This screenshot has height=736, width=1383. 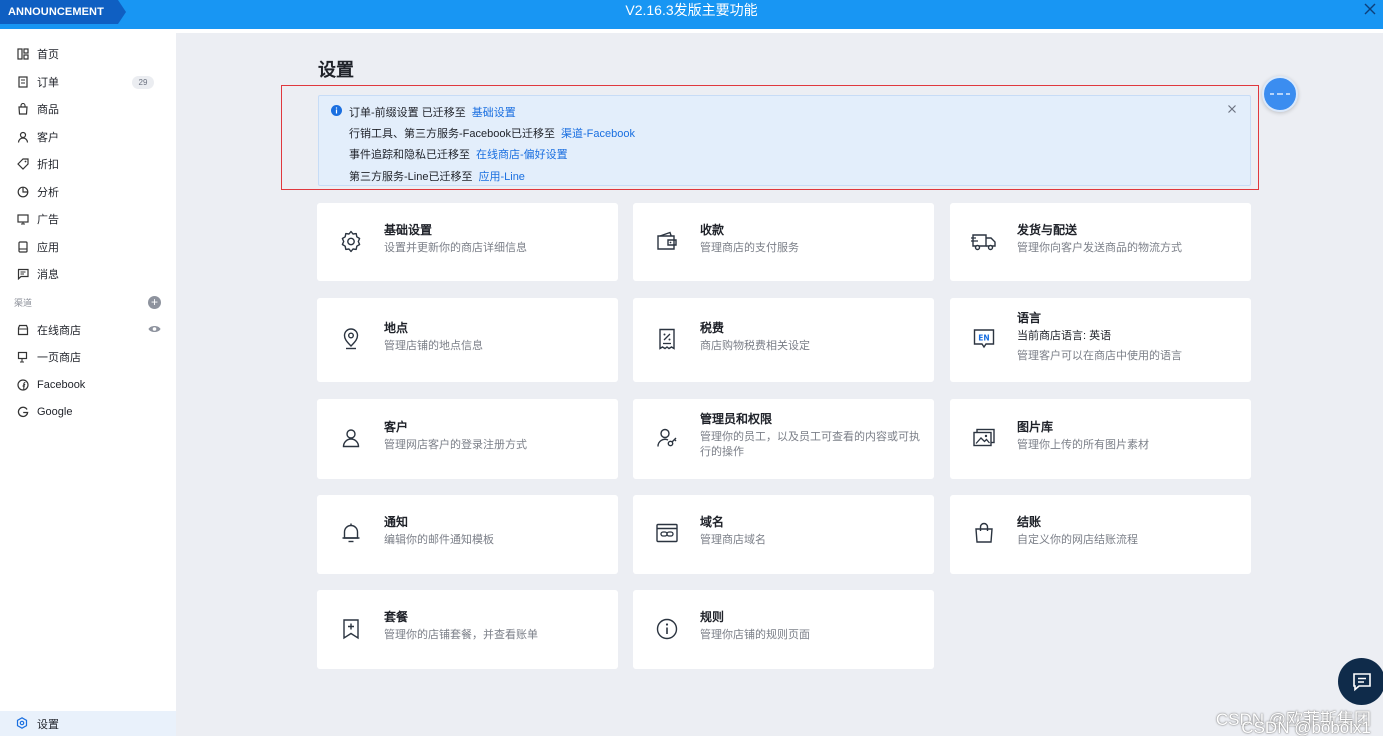 I want to click on settings-card-general: 基础设置 设置并更新你的商店详细信息, so click(x=467, y=242).